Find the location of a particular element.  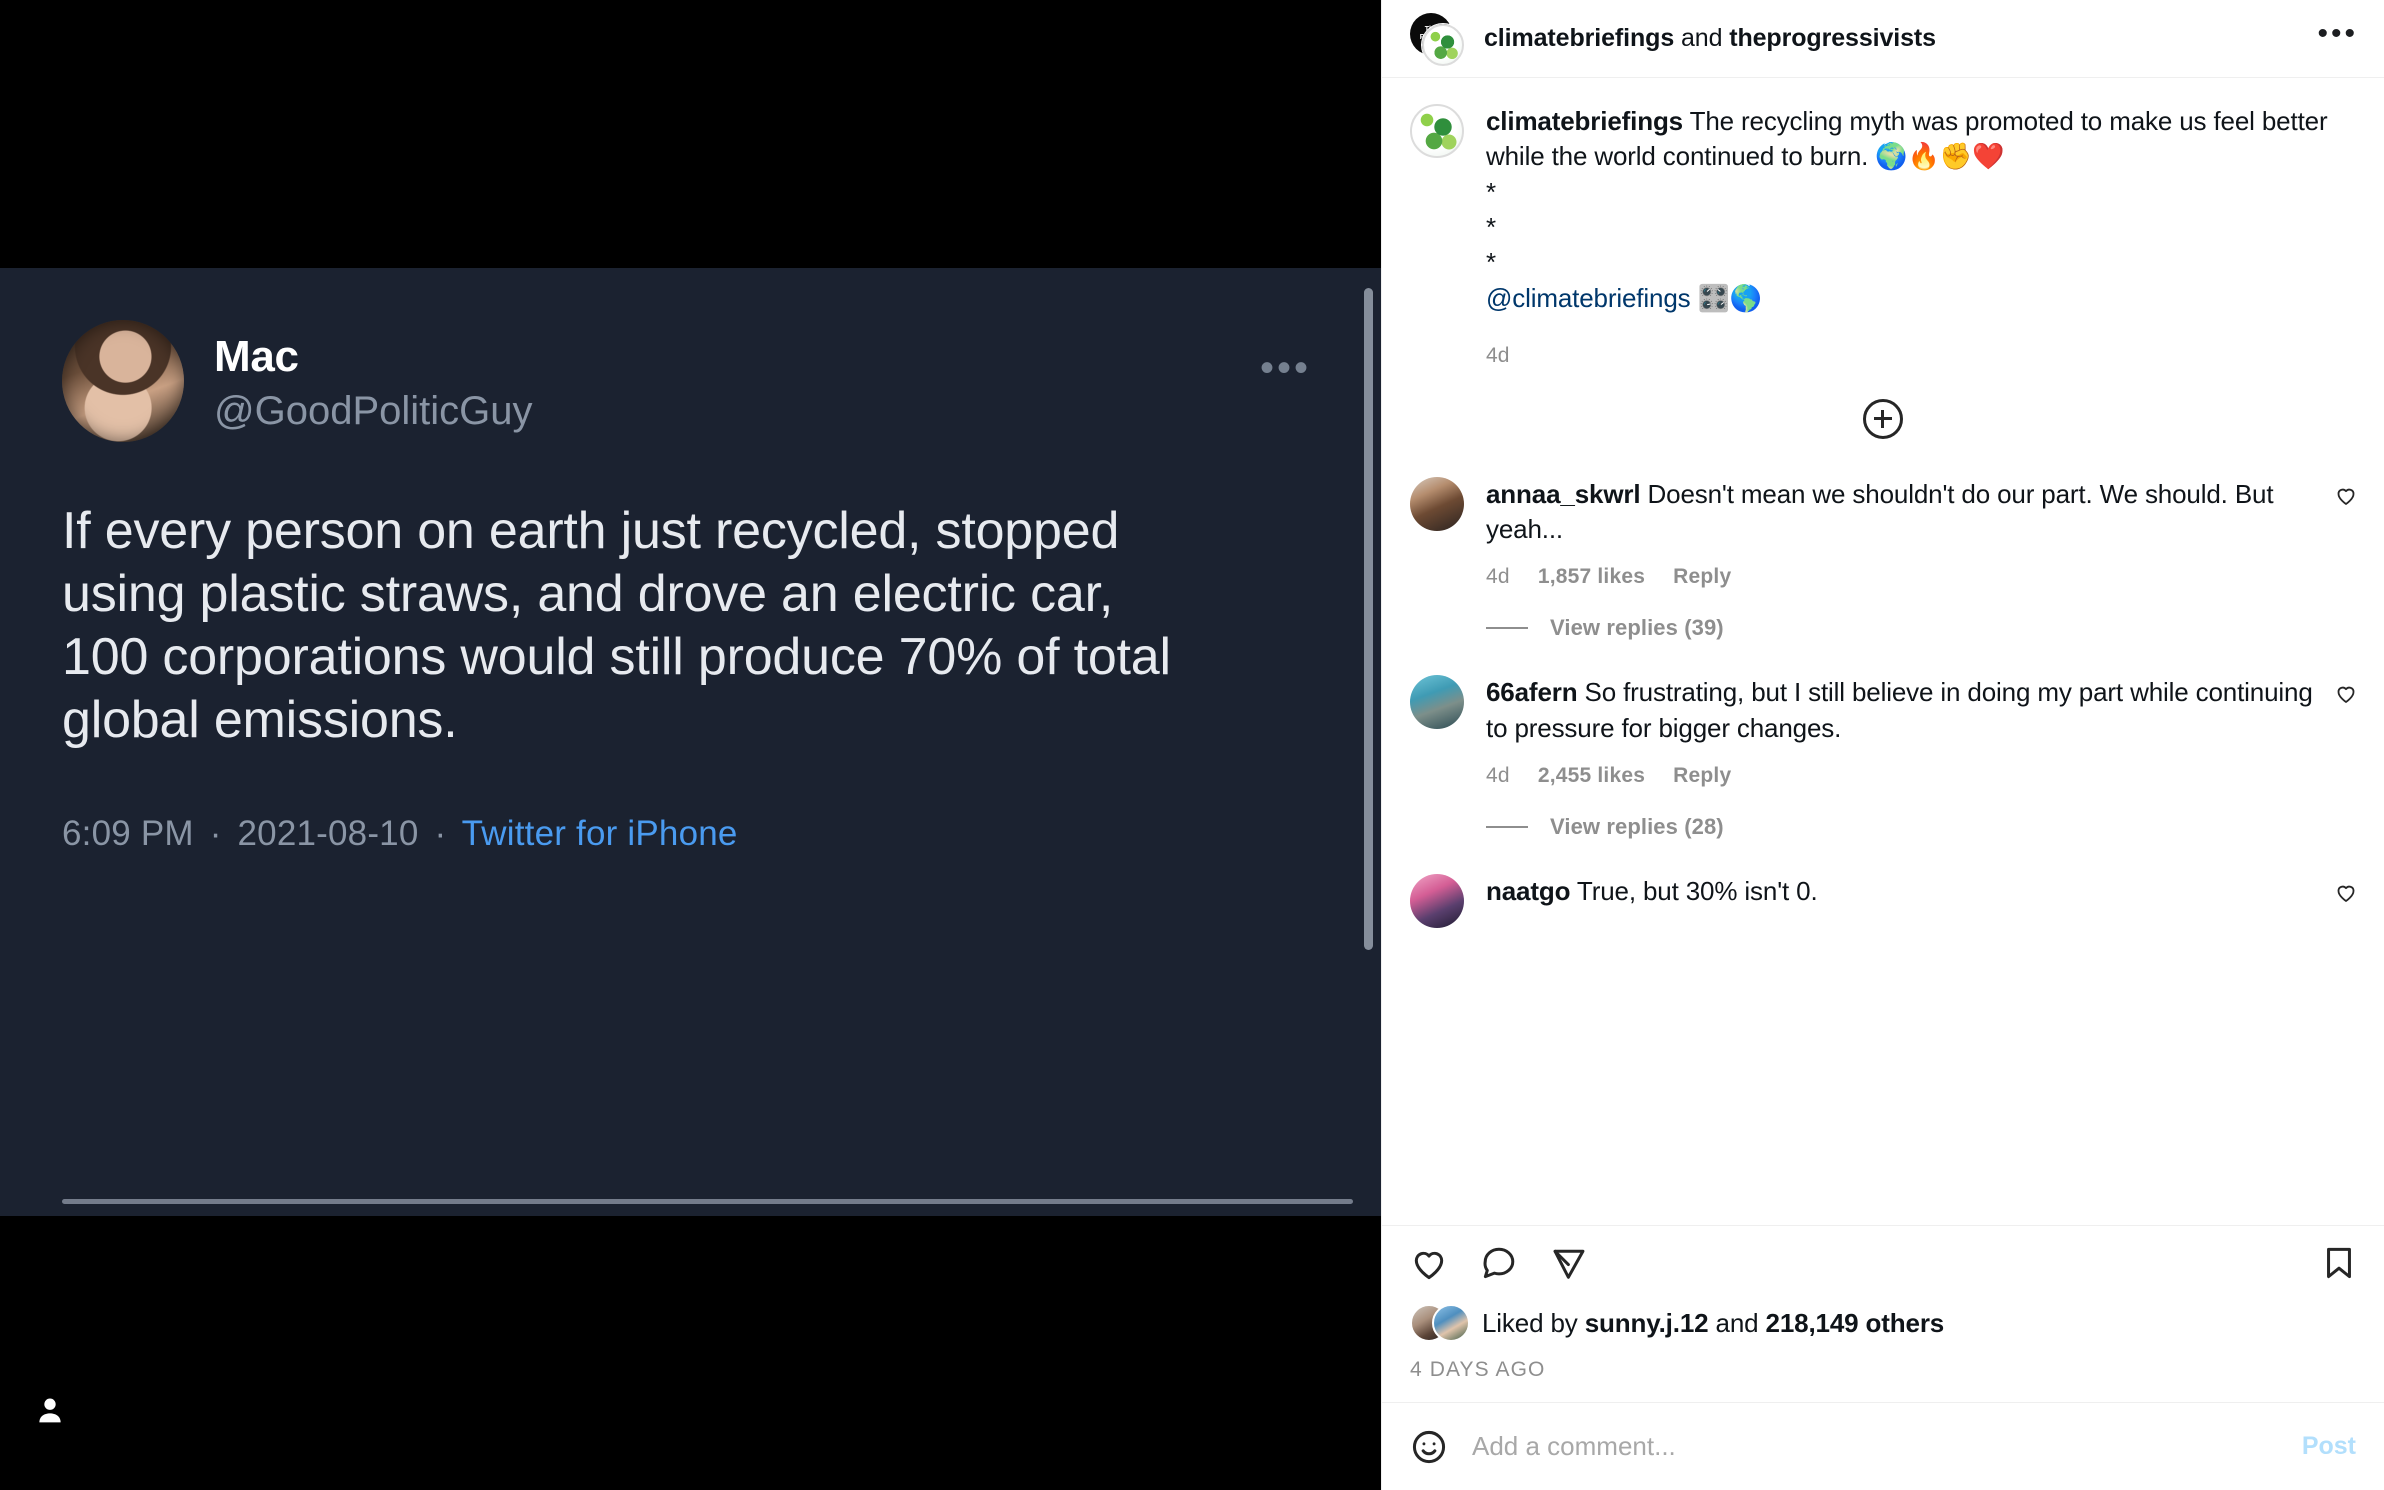

caption-avatar-globe-icon is located at coordinates (1437, 131).